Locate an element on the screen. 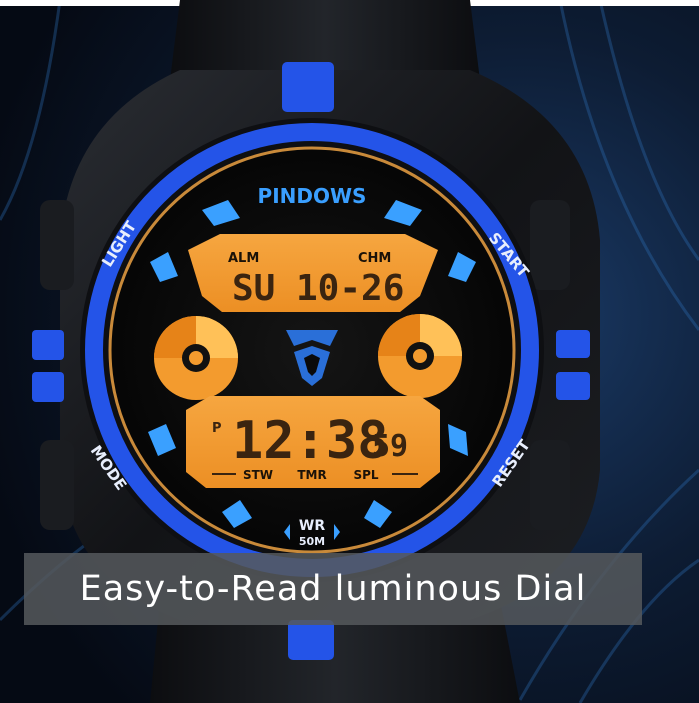 The width and height of the screenshot is (699, 703). lcd-date-display: 10-26 is located at coordinates (350, 288).